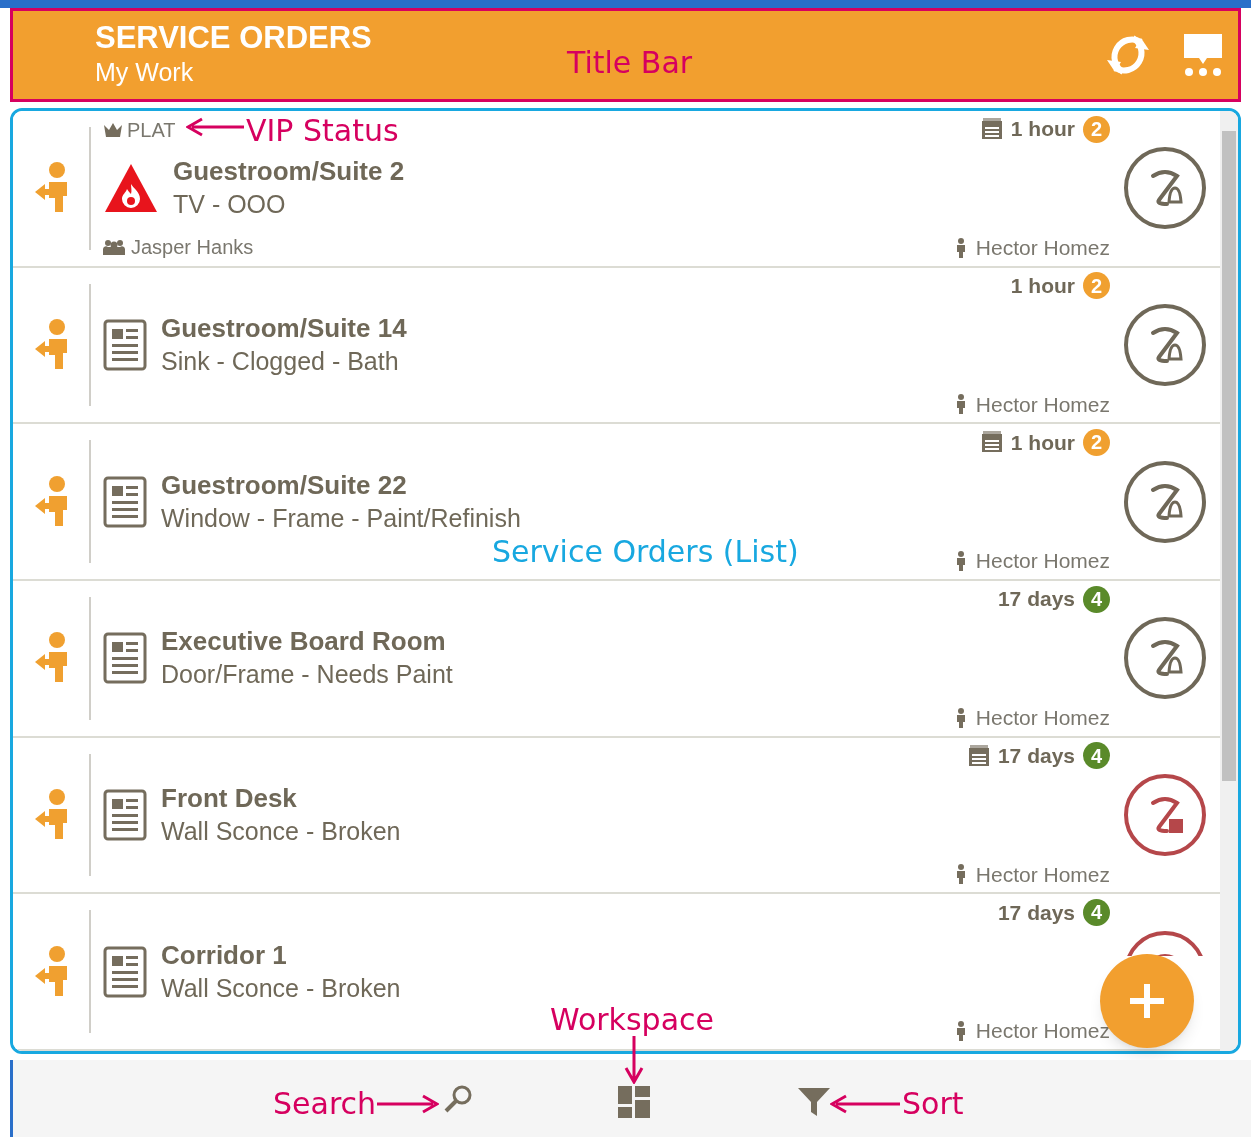 The width and height of the screenshot is (1251, 1137). What do you see at coordinates (230, 205) in the screenshot?
I see `order-issue: TV - OOO` at bounding box center [230, 205].